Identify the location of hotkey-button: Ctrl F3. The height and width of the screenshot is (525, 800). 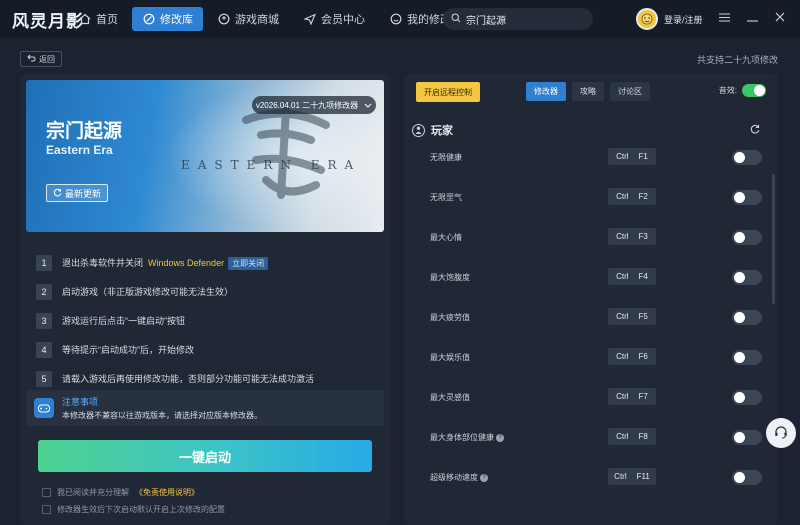
(632, 236).